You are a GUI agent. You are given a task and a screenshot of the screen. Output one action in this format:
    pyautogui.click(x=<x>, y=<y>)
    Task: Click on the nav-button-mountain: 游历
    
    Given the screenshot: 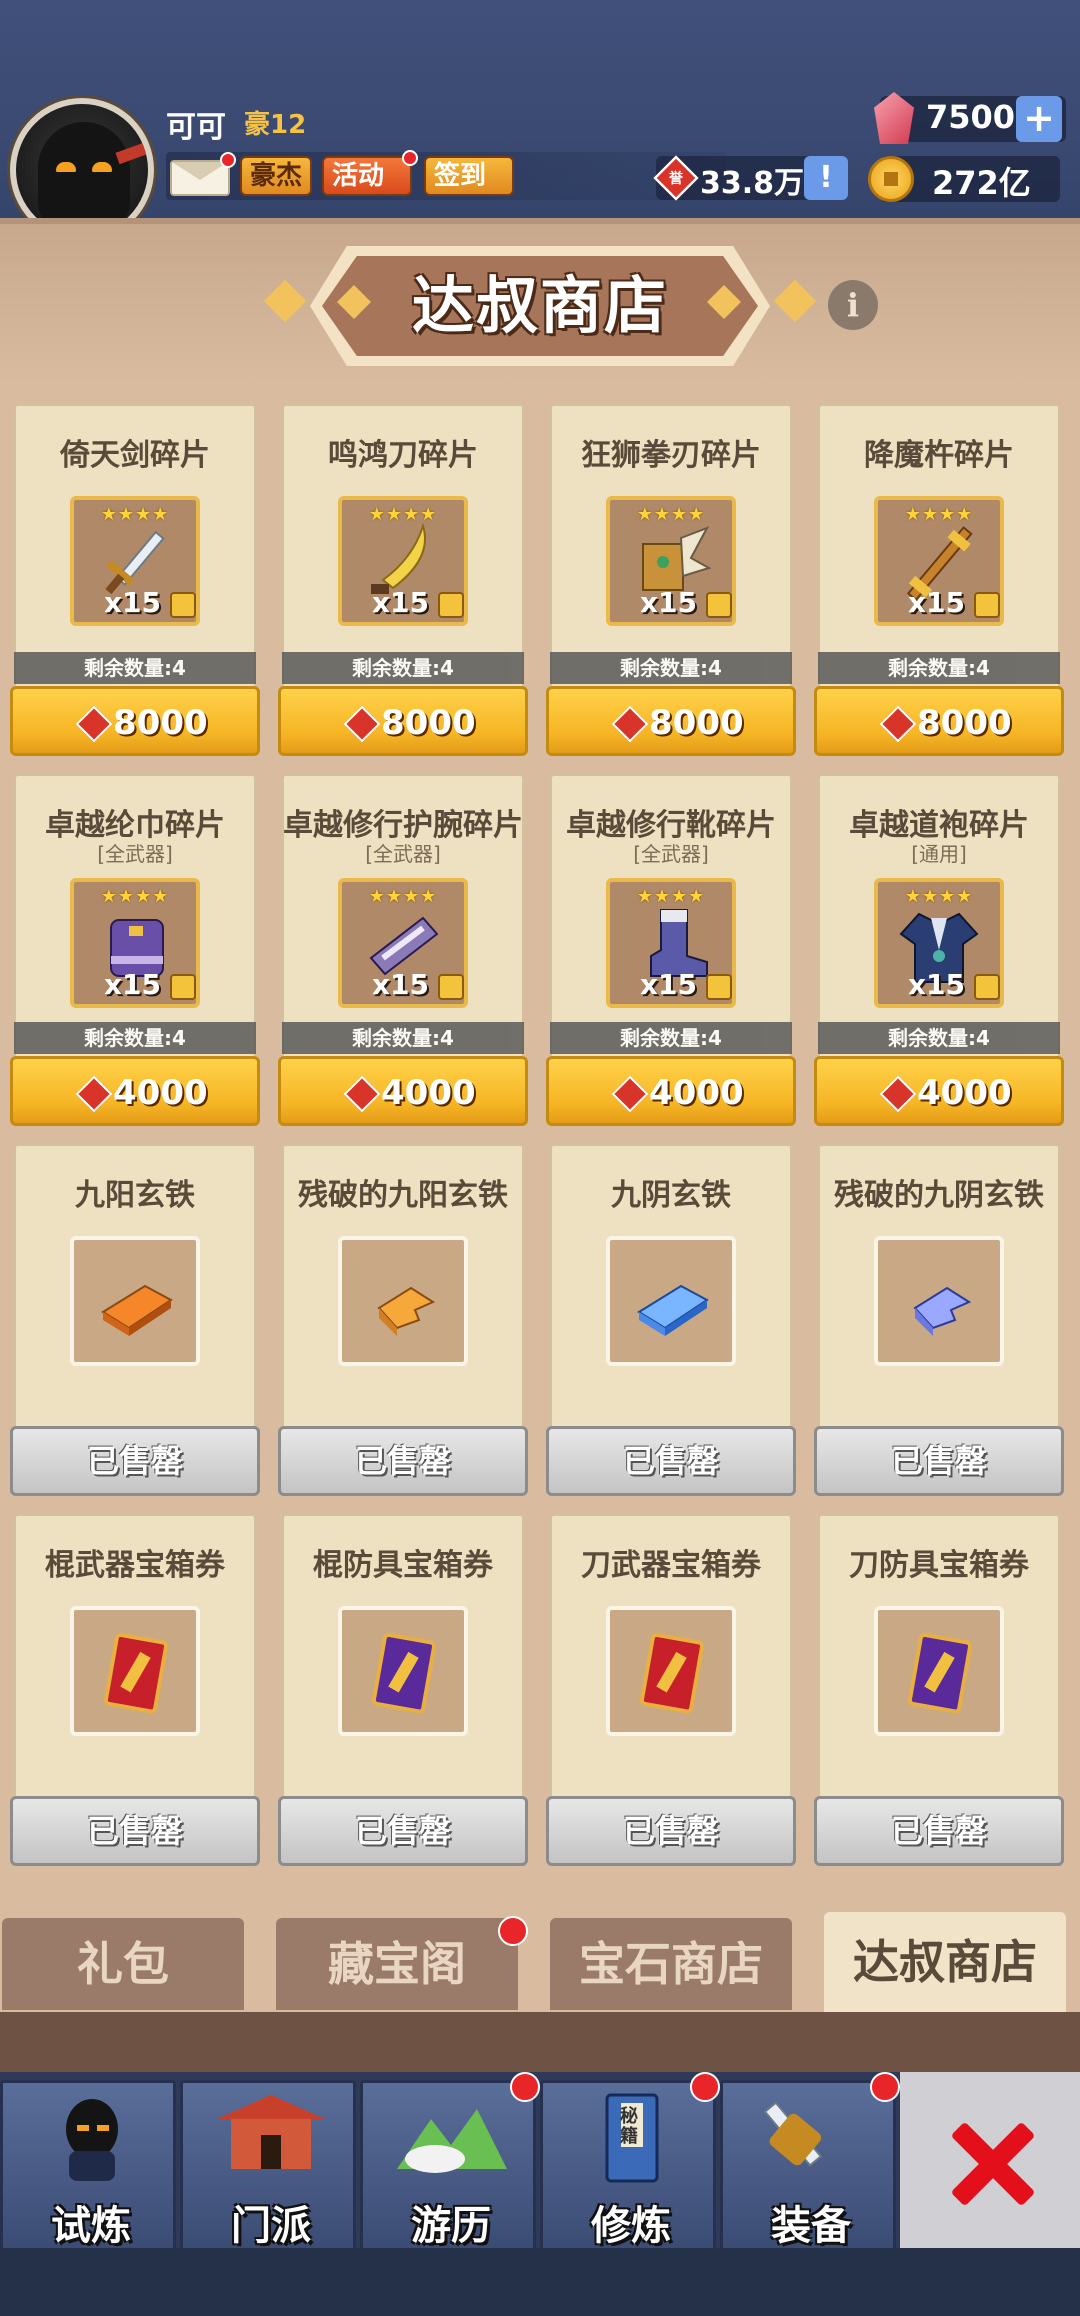 What is the action you would take?
    pyautogui.click(x=448, y=2166)
    